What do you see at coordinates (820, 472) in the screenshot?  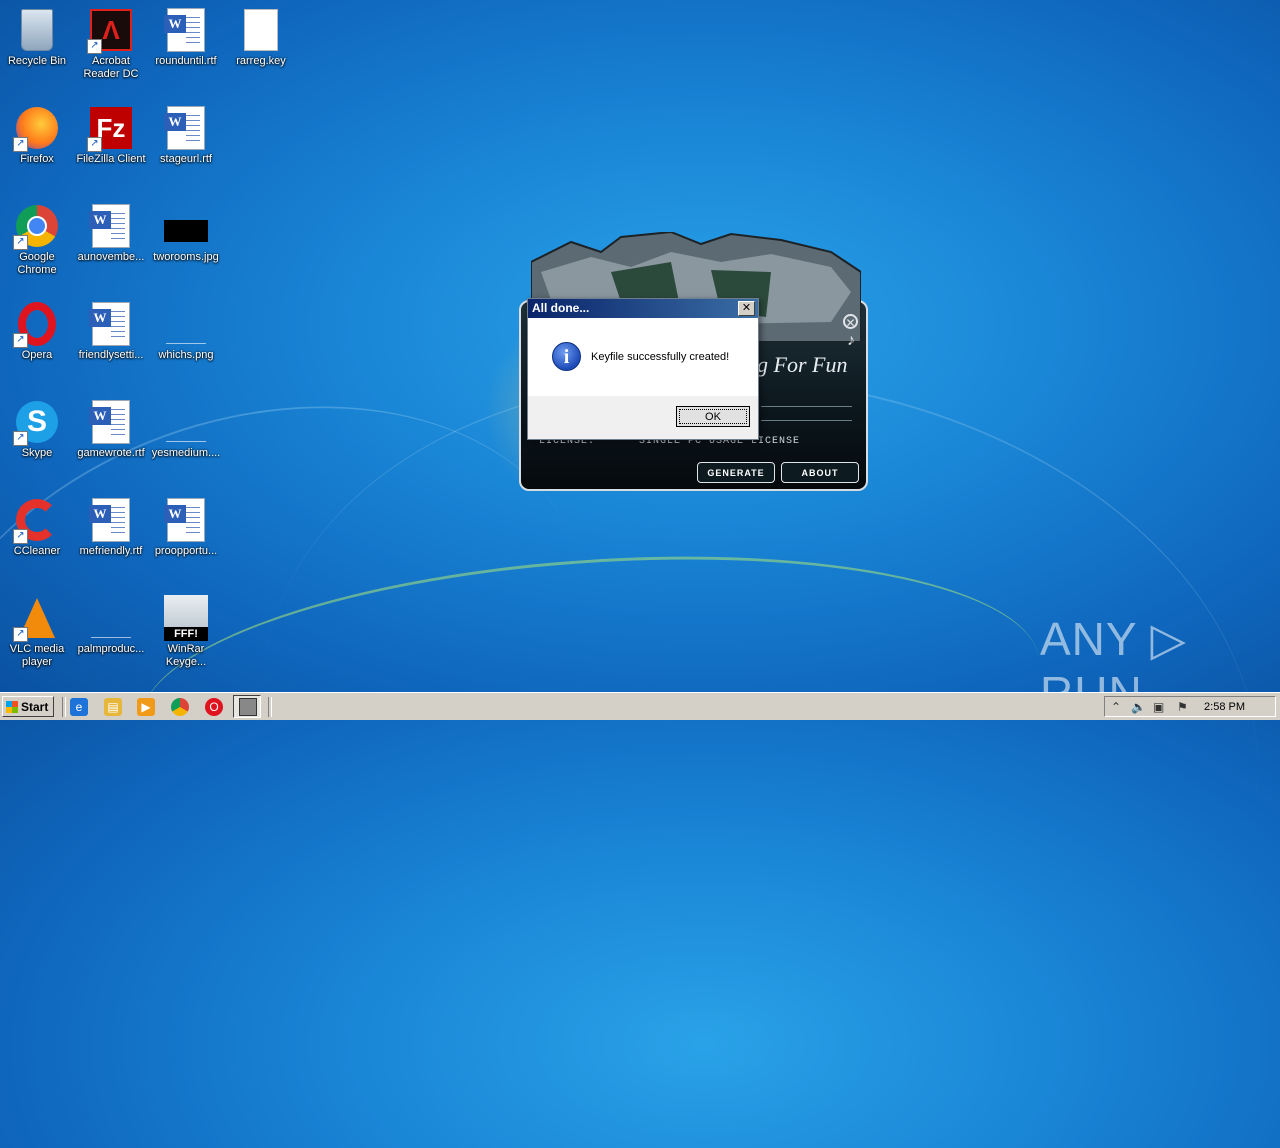 I see `about-button: ABOUT` at bounding box center [820, 472].